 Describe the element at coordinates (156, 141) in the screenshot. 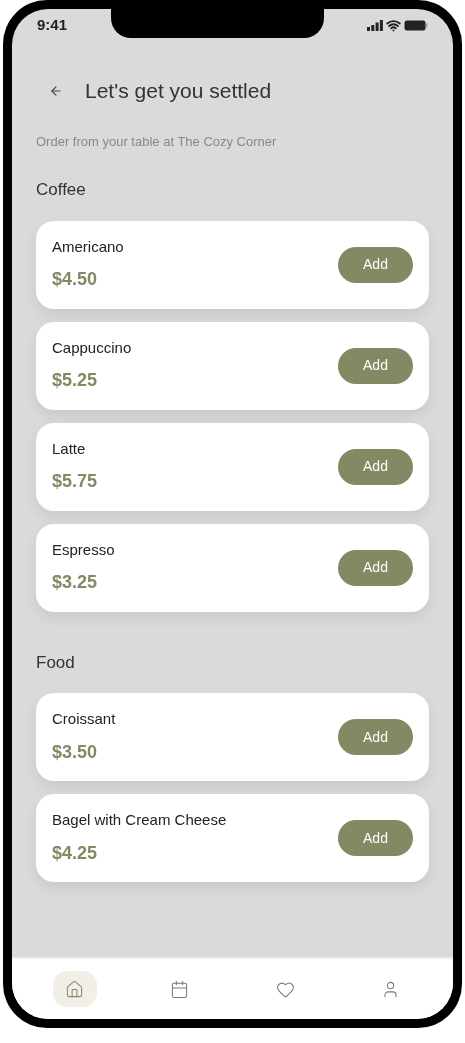

I see `page-subtitle: Order from your table at The Cozy Corner` at that location.